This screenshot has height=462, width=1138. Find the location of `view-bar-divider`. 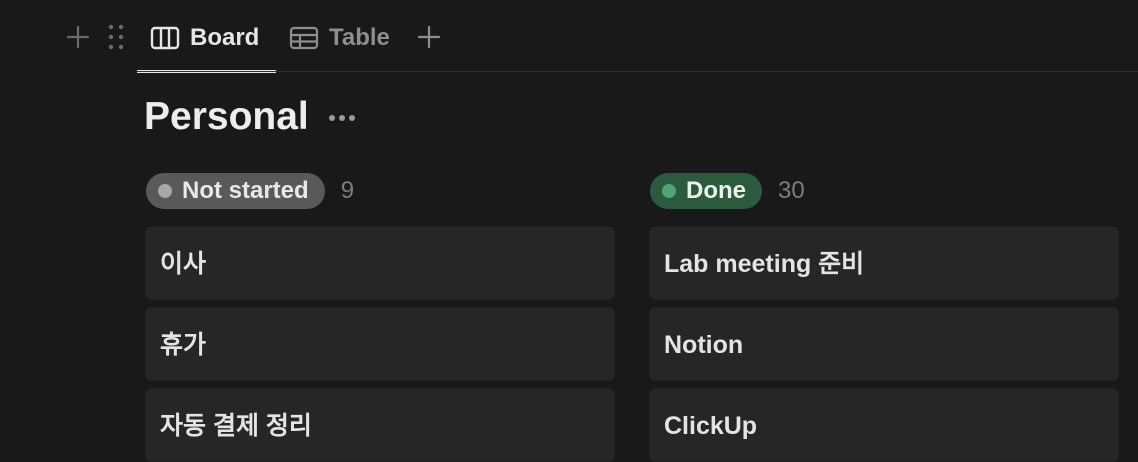

view-bar-divider is located at coordinates (637, 71).